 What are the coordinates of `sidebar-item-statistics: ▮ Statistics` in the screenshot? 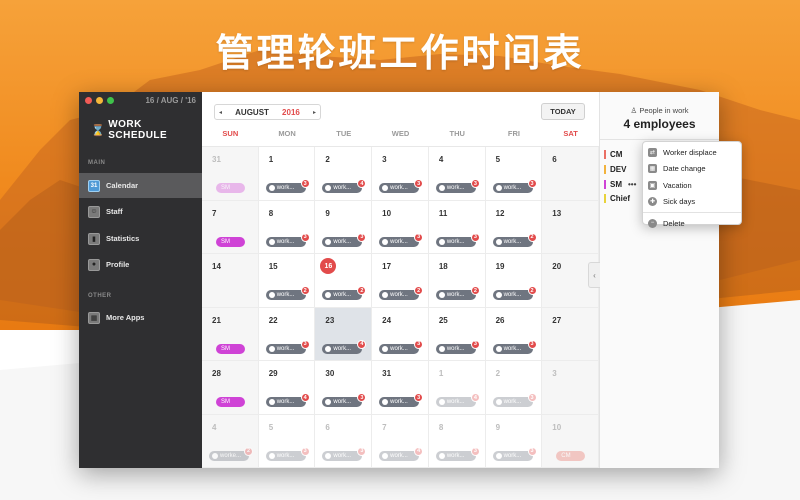 It's located at (140, 238).